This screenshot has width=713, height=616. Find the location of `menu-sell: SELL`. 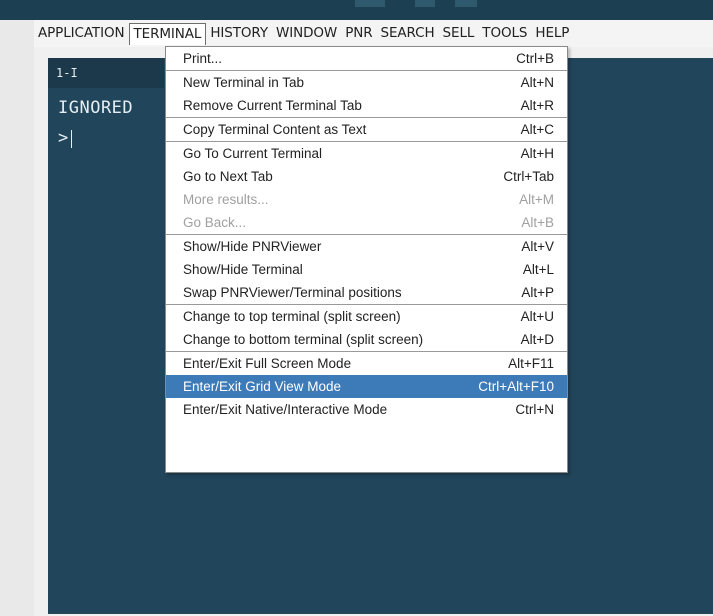

menu-sell: SELL is located at coordinates (459, 33).